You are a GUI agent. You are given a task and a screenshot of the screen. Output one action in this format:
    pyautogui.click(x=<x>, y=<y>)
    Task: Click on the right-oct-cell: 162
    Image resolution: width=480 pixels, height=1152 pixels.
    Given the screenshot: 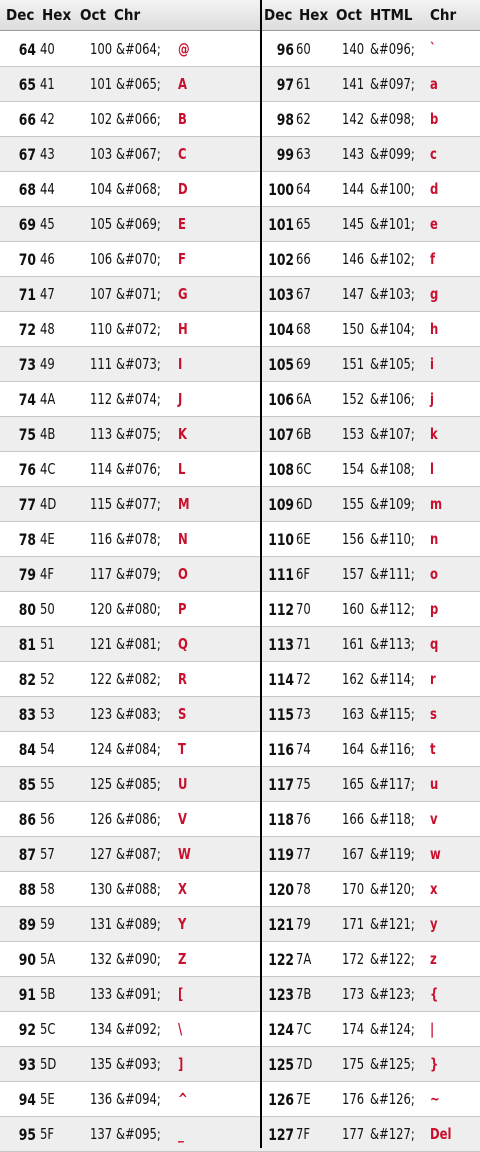 What is the action you would take?
    pyautogui.click(x=353, y=679)
    